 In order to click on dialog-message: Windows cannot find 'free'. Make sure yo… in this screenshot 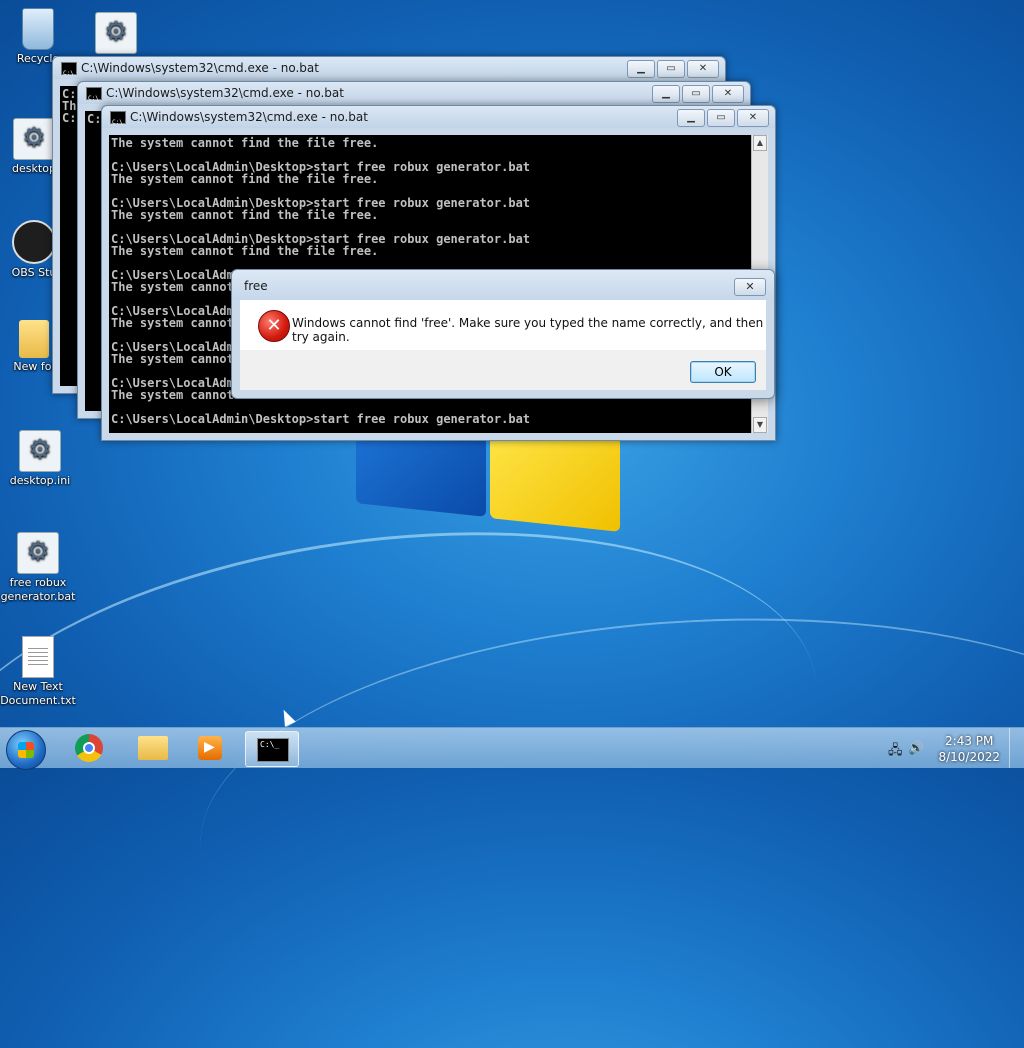, I will do `click(528, 330)`.